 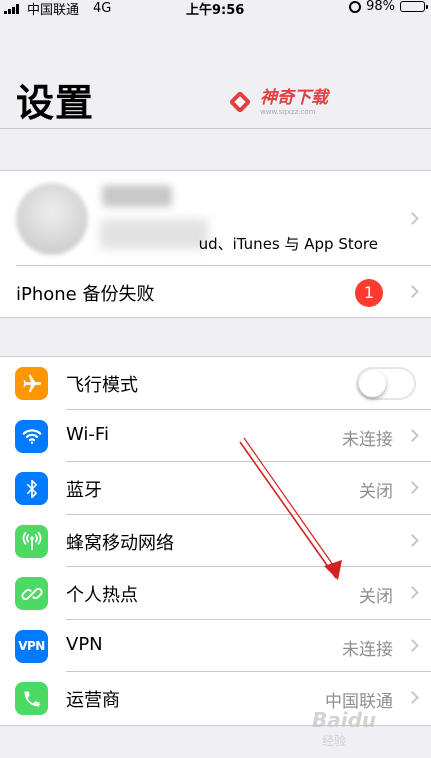 I want to click on phone-icon, so click(x=31, y=698).